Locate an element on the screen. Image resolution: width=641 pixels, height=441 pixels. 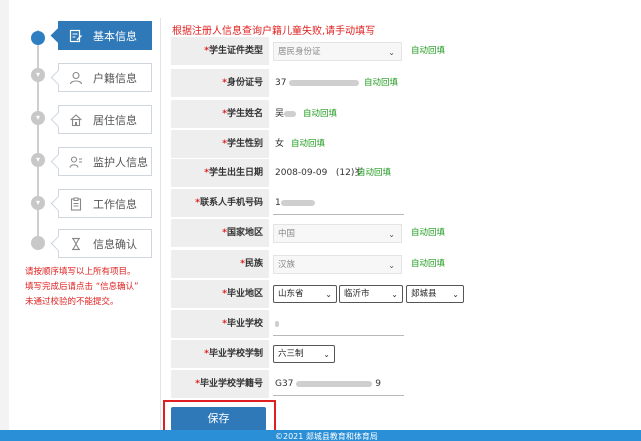
province-select: 山东省 ⌄ is located at coordinates (305, 294).